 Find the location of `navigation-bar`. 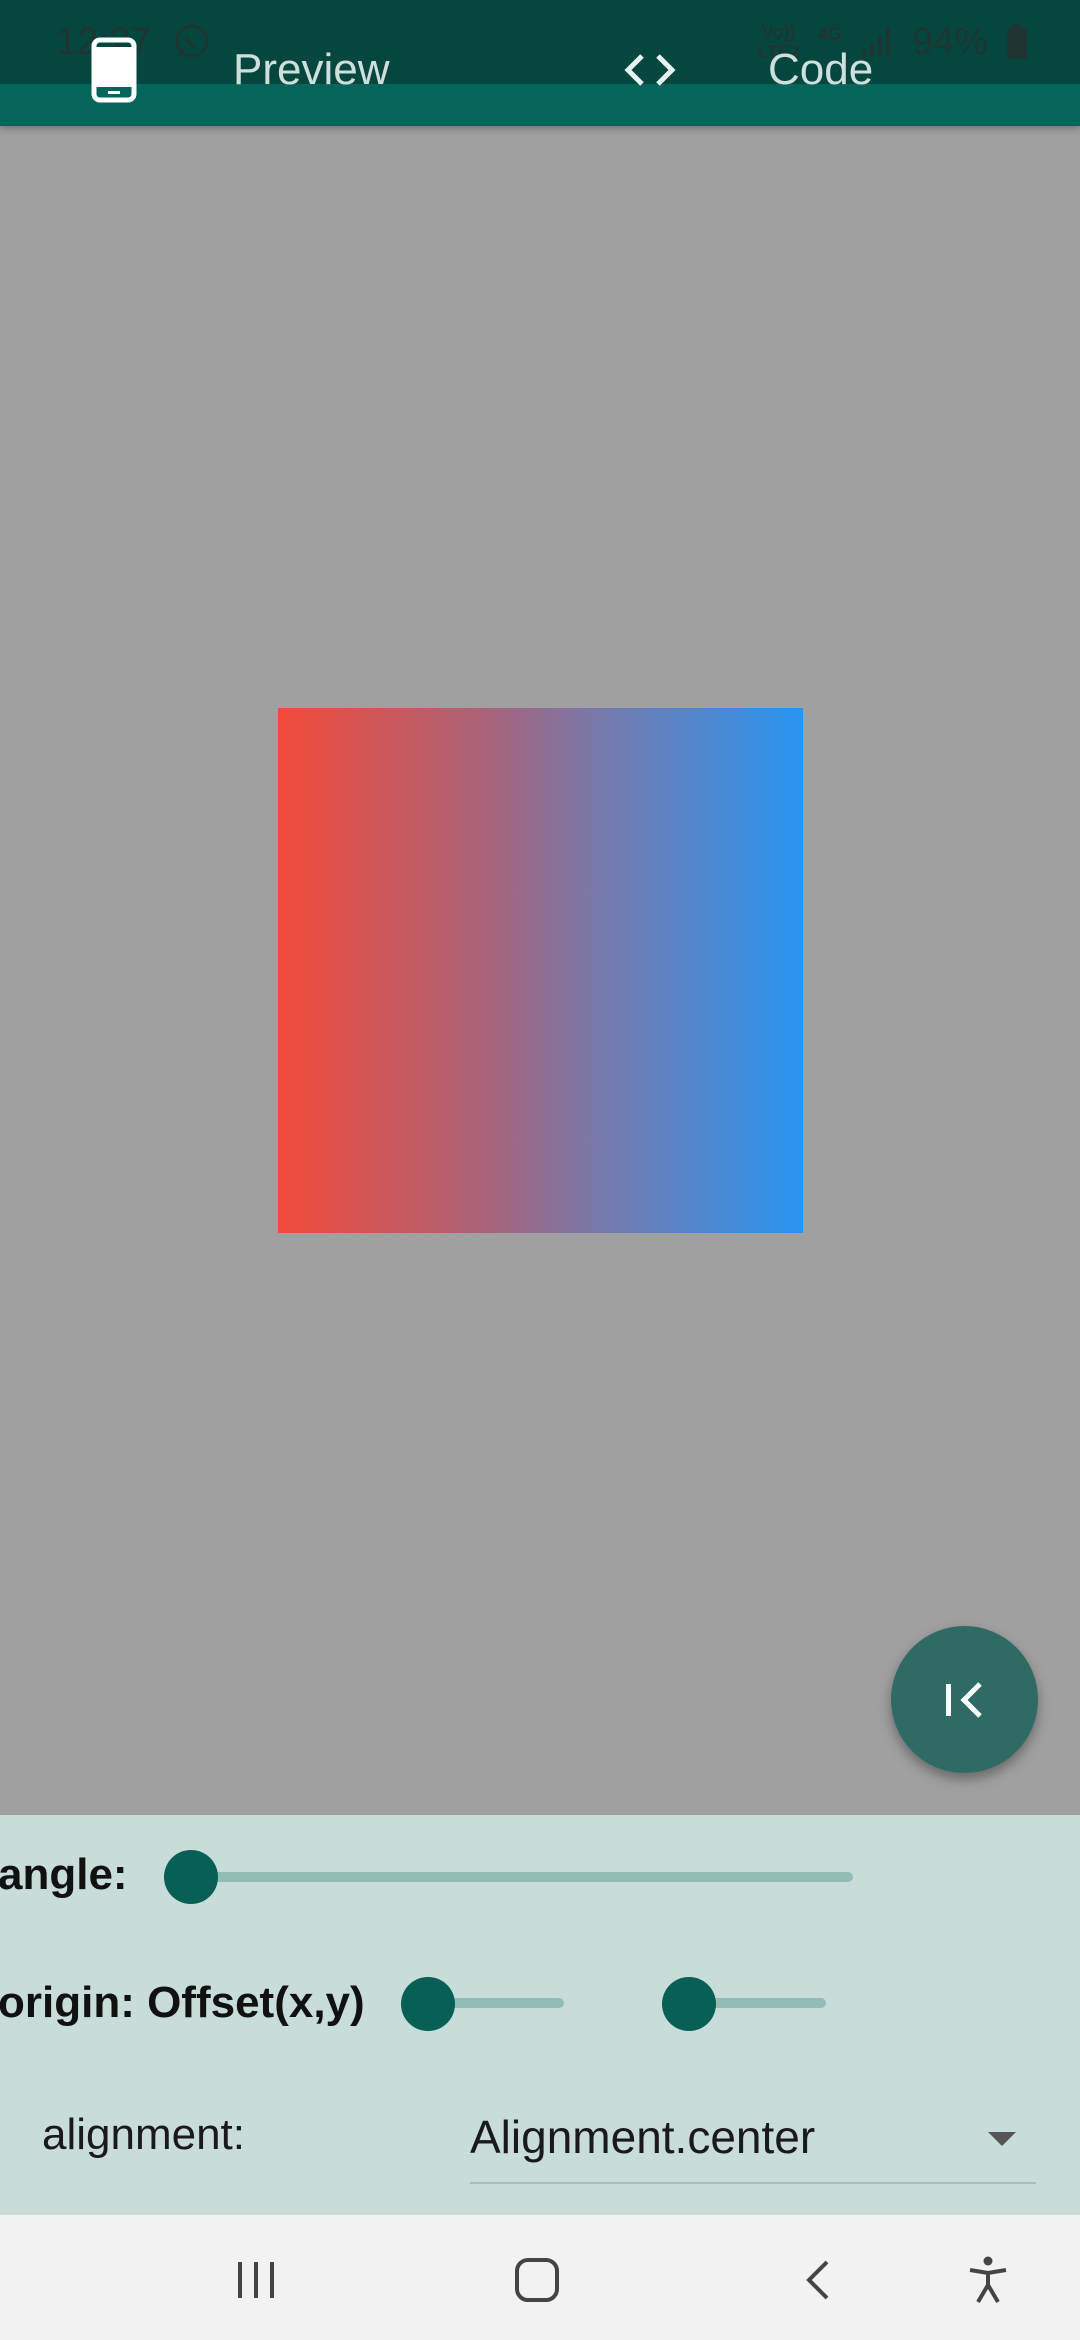

navigation-bar is located at coordinates (540, 2277).